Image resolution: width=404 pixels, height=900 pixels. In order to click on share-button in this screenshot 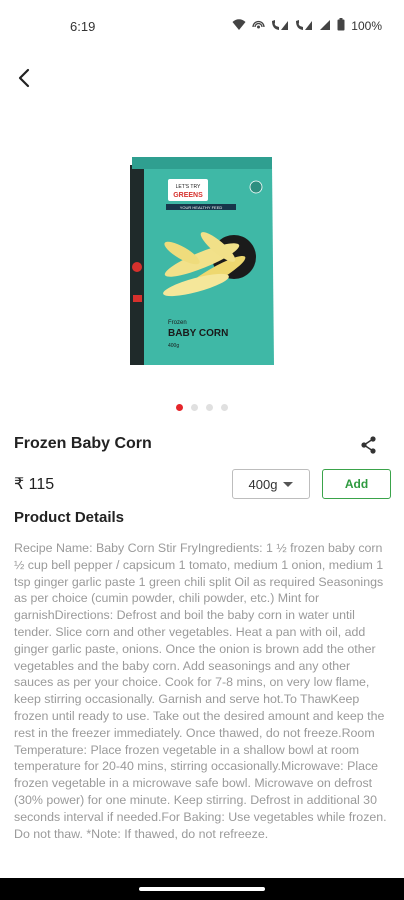, I will do `click(369, 445)`.